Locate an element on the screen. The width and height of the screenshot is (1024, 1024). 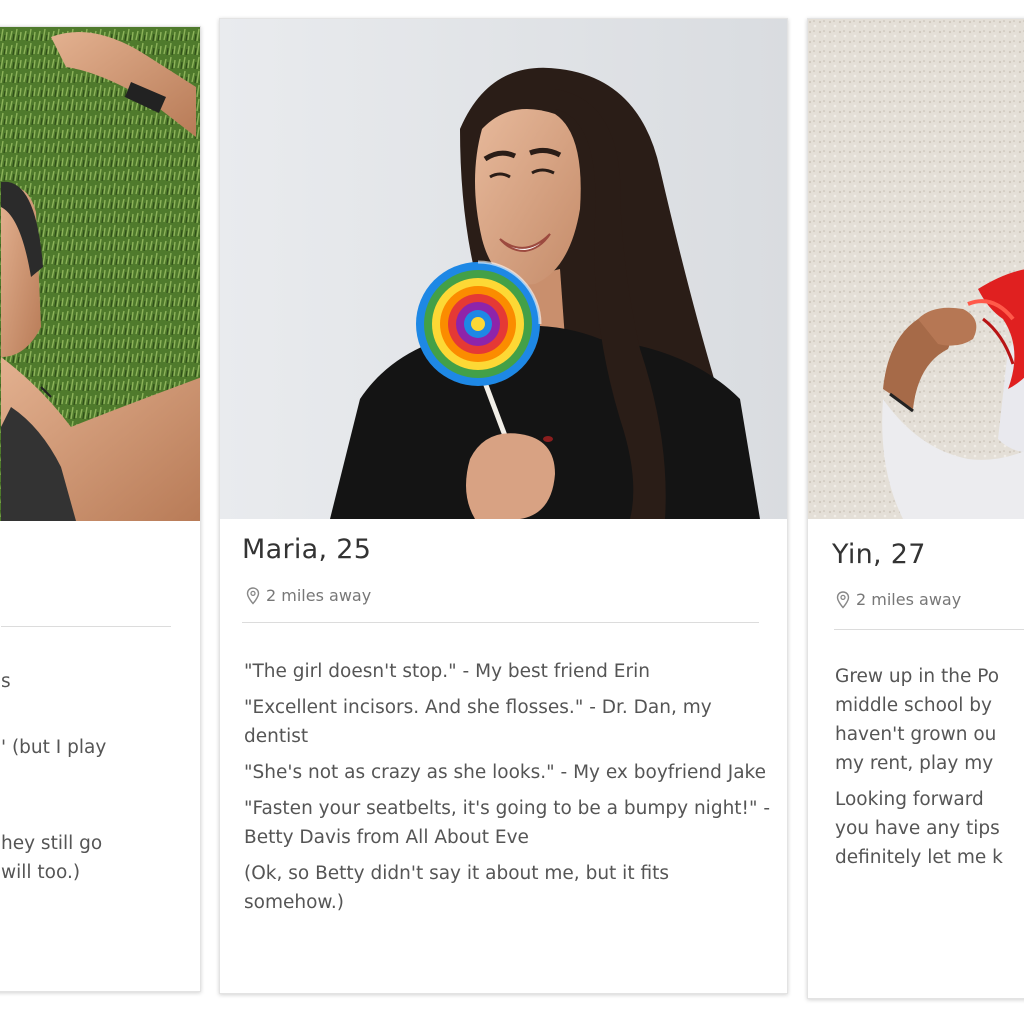
profile-name: Yin, 27 is located at coordinates (879, 554).